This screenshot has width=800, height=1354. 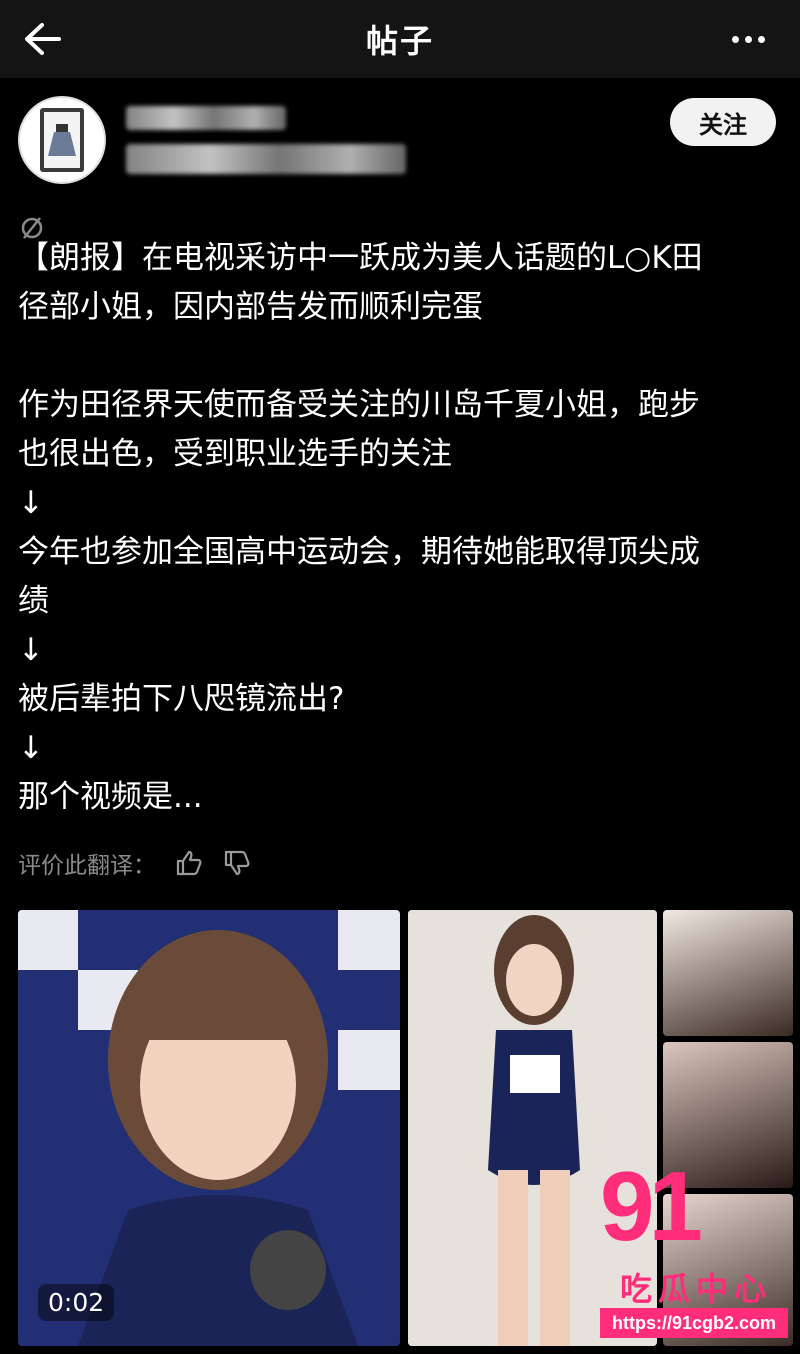 I want to click on follow-button: 关注, so click(x=723, y=122).